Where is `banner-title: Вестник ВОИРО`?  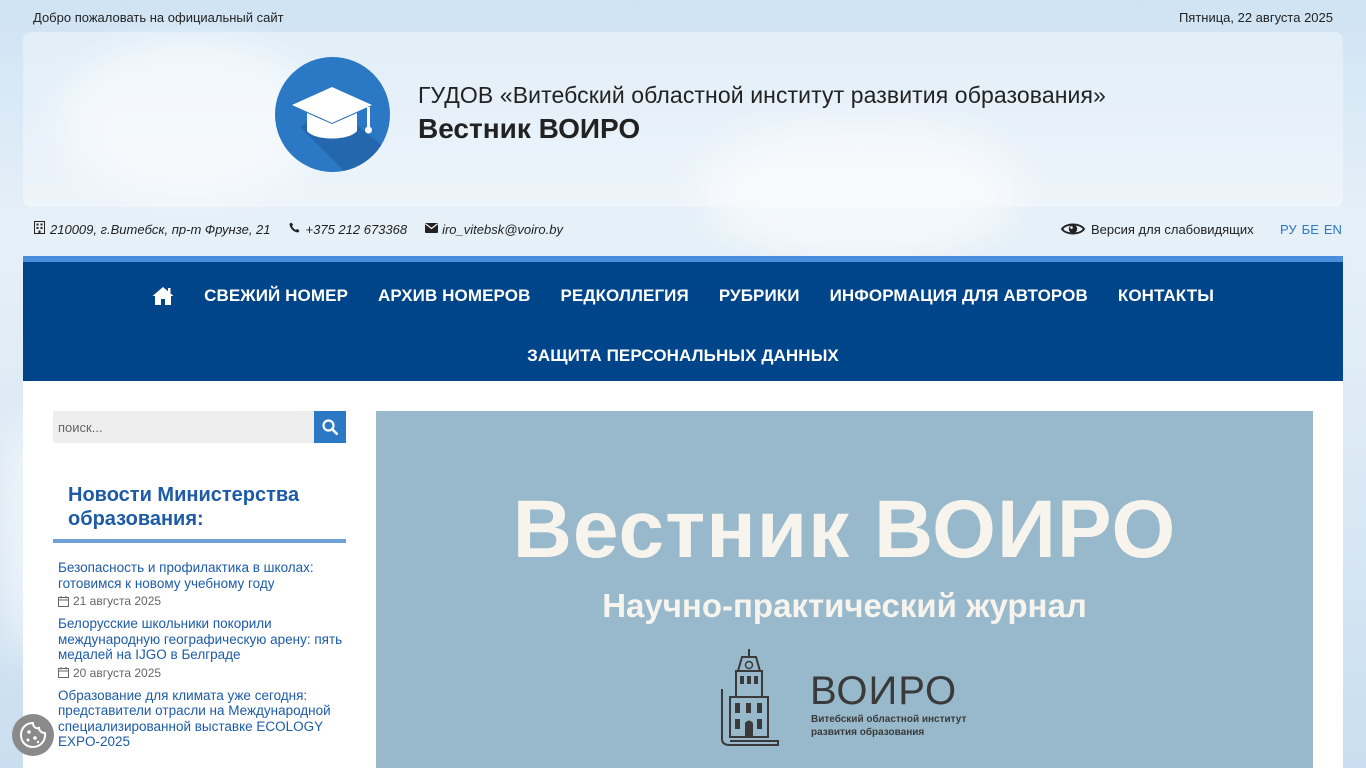 banner-title: Вестник ВОИРО is located at coordinates (844, 529).